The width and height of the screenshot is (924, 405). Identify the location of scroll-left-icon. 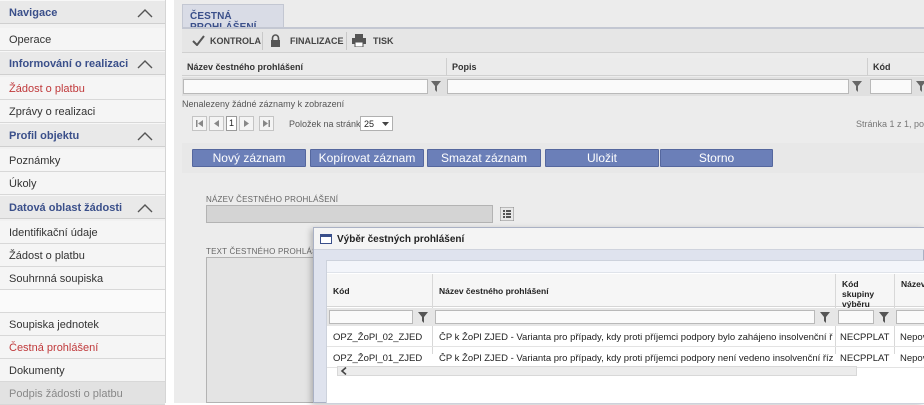
(344, 371).